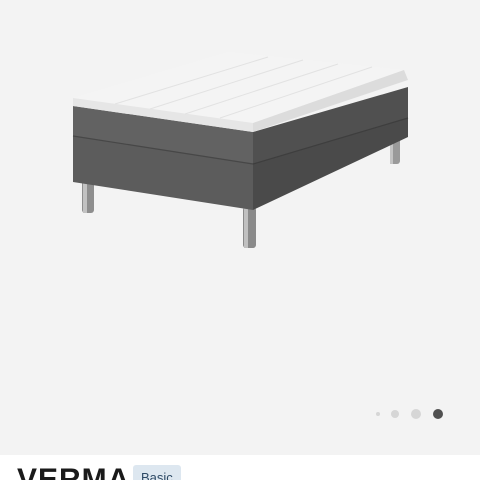 The height and width of the screenshot is (480, 480). What do you see at coordinates (438, 414) in the screenshot?
I see `gallery-dot-4-active` at bounding box center [438, 414].